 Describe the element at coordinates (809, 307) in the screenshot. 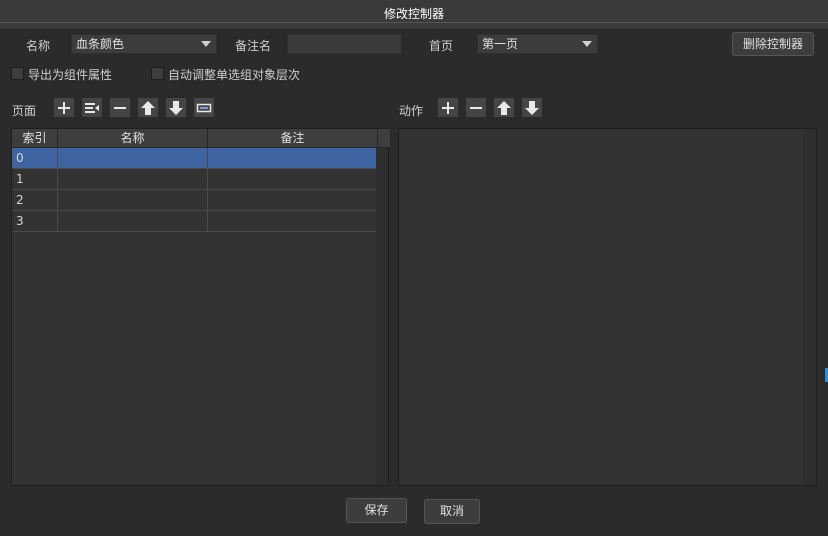

I see `actions-list-scrollbar` at that location.